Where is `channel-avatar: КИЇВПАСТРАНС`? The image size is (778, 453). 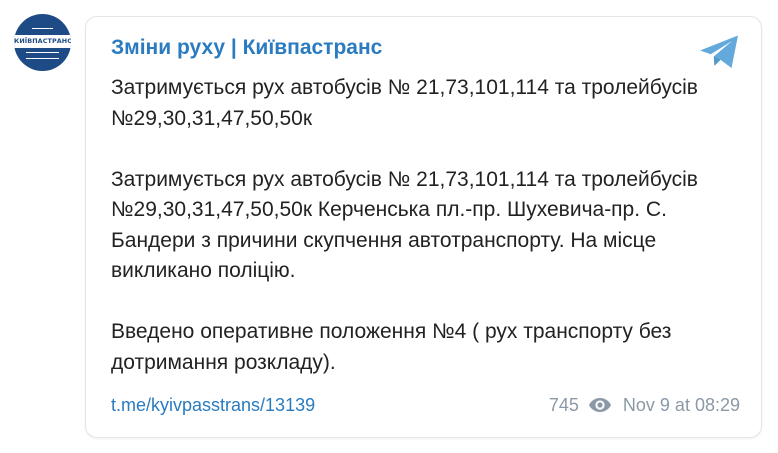 channel-avatar: КИЇВПАСТРАНС is located at coordinates (42, 42).